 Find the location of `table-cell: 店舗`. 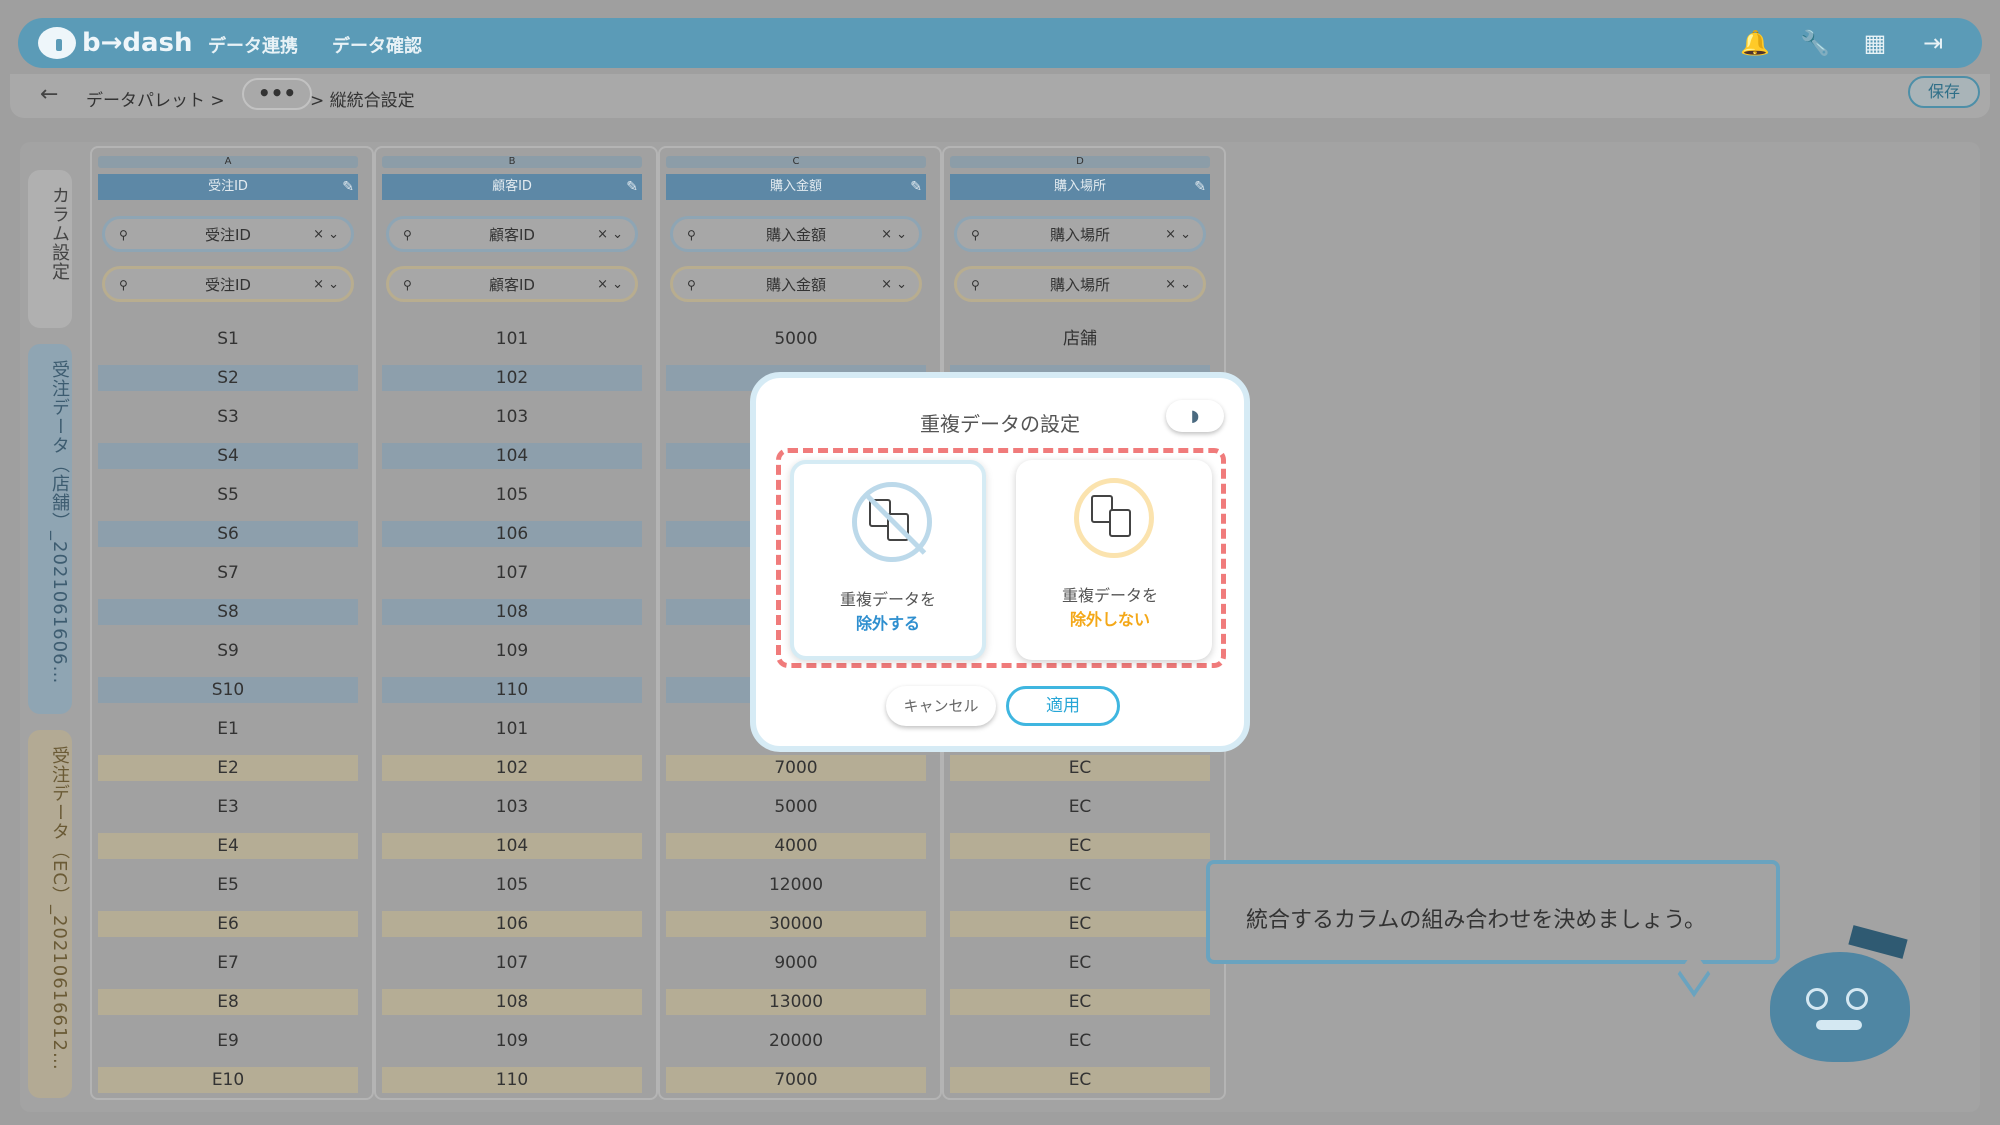

table-cell: 店舗 is located at coordinates (1080, 339).